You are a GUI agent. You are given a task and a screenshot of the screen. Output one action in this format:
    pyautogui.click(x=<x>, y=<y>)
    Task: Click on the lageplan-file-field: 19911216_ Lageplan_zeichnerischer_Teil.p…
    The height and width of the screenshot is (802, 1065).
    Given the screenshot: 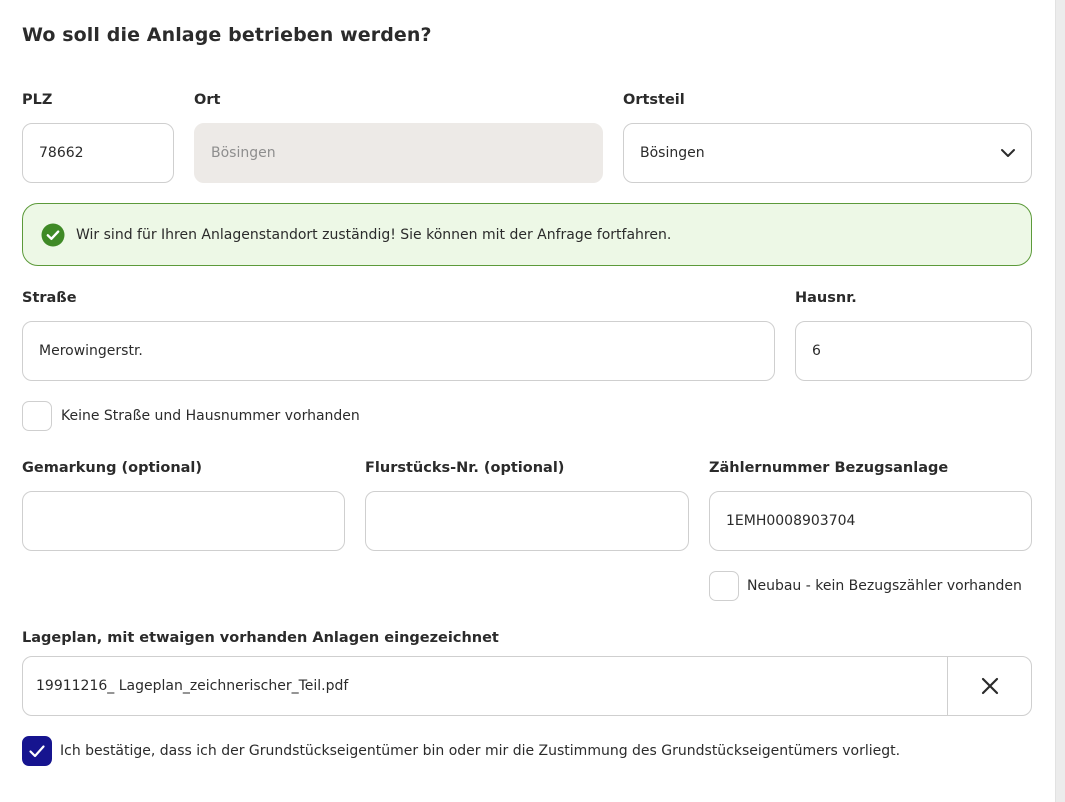 What is the action you would take?
    pyautogui.click(x=527, y=686)
    